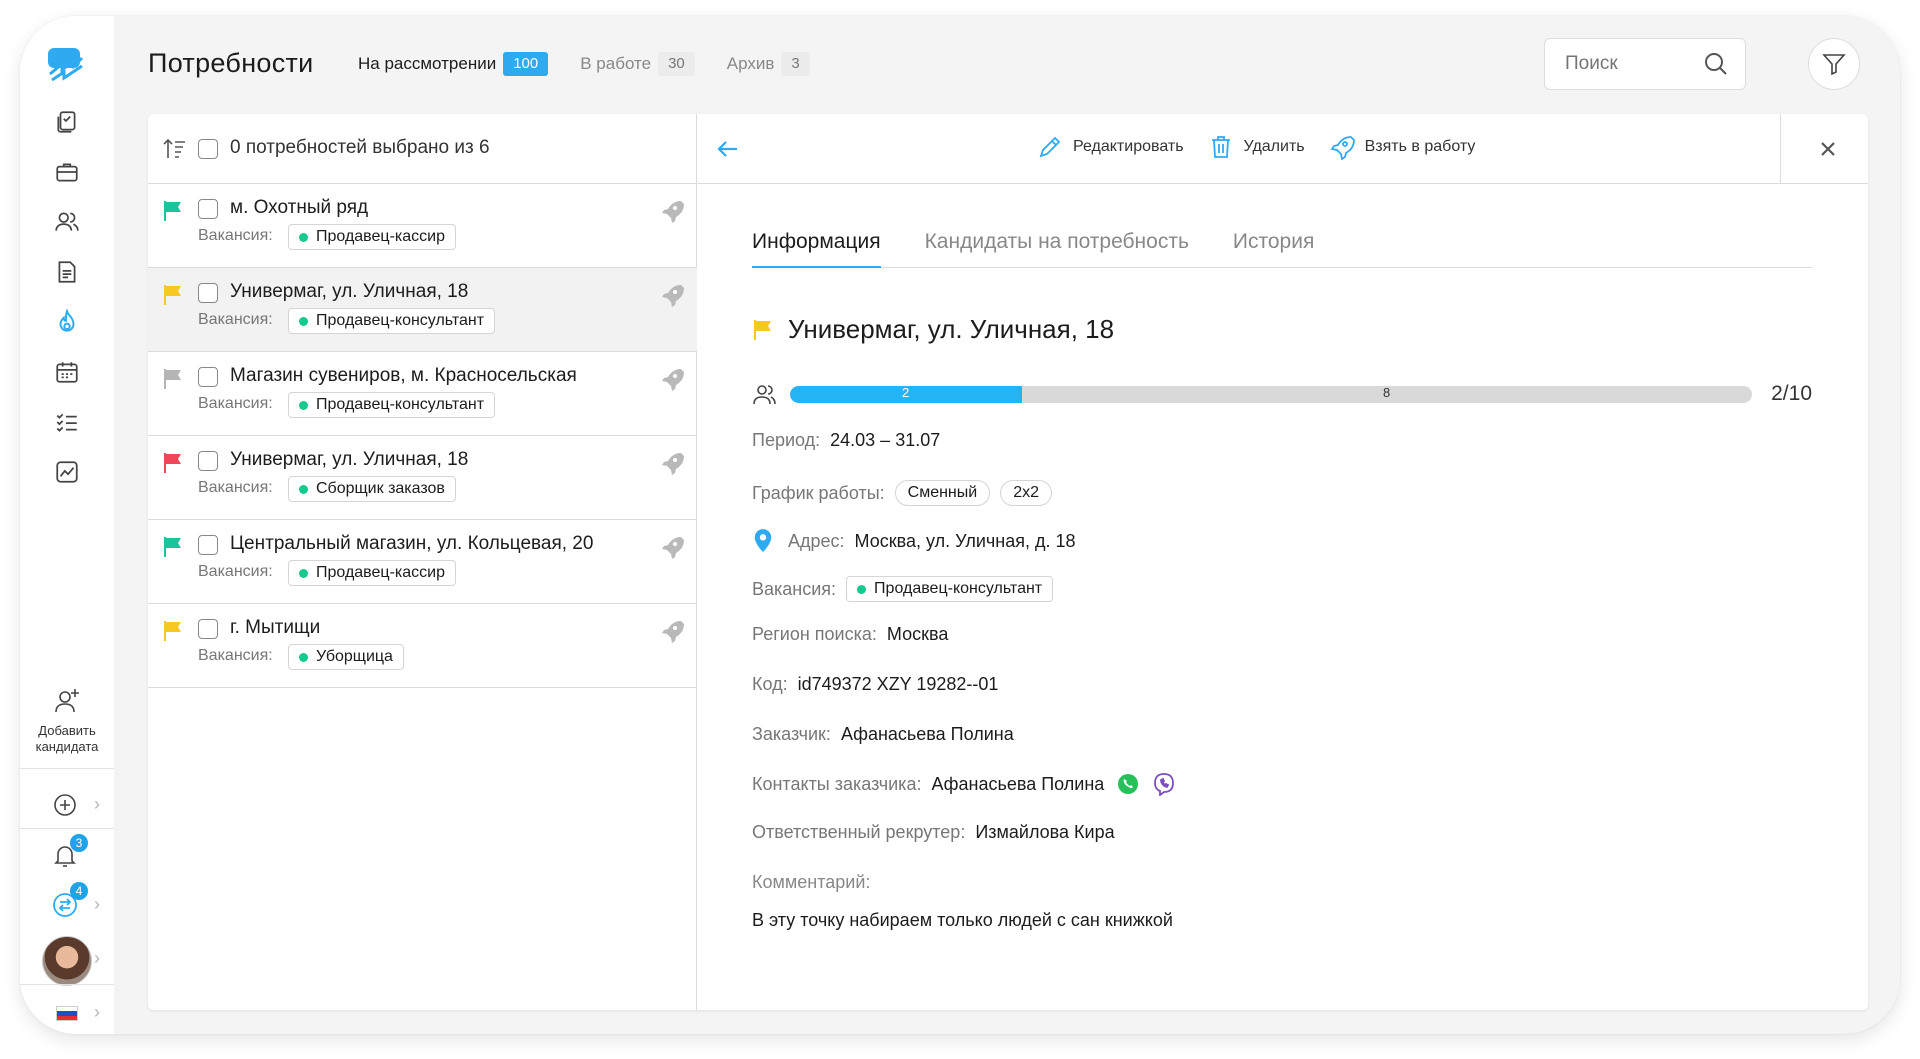  What do you see at coordinates (231, 63) in the screenshot?
I see `page-title: Потребности` at bounding box center [231, 63].